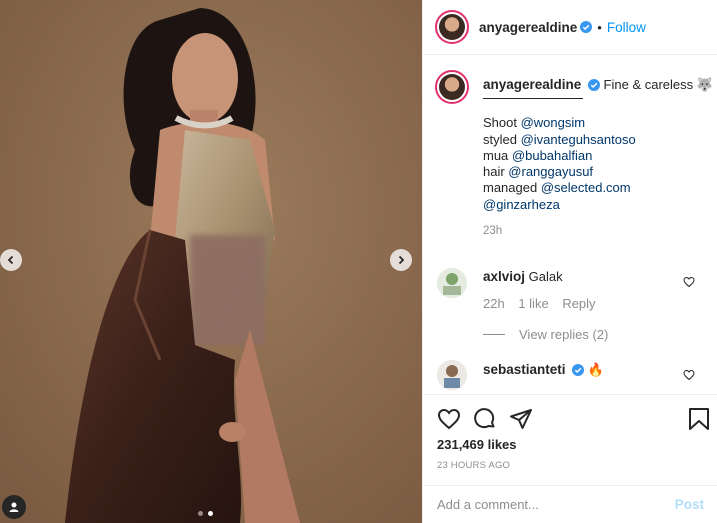  I want to click on caption-credit: Shoot @wongsim, so click(534, 123).